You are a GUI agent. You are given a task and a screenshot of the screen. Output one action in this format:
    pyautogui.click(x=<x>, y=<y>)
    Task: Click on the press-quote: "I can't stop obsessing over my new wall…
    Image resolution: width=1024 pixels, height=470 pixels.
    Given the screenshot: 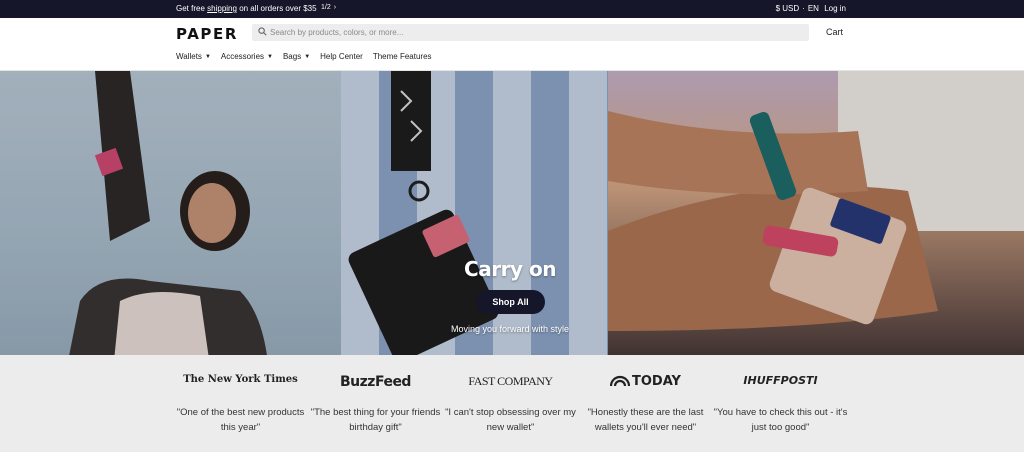 What is the action you would take?
    pyautogui.click(x=510, y=420)
    